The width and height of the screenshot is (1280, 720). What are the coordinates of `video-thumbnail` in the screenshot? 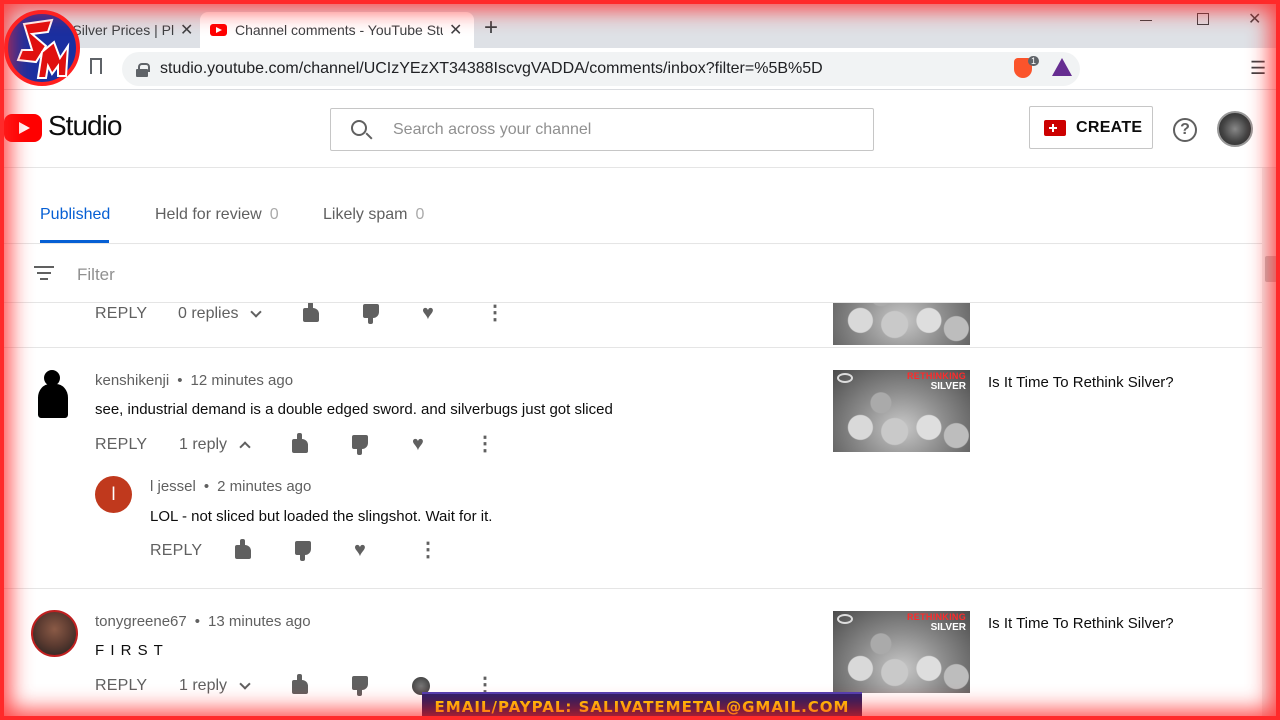 It's located at (901, 324).